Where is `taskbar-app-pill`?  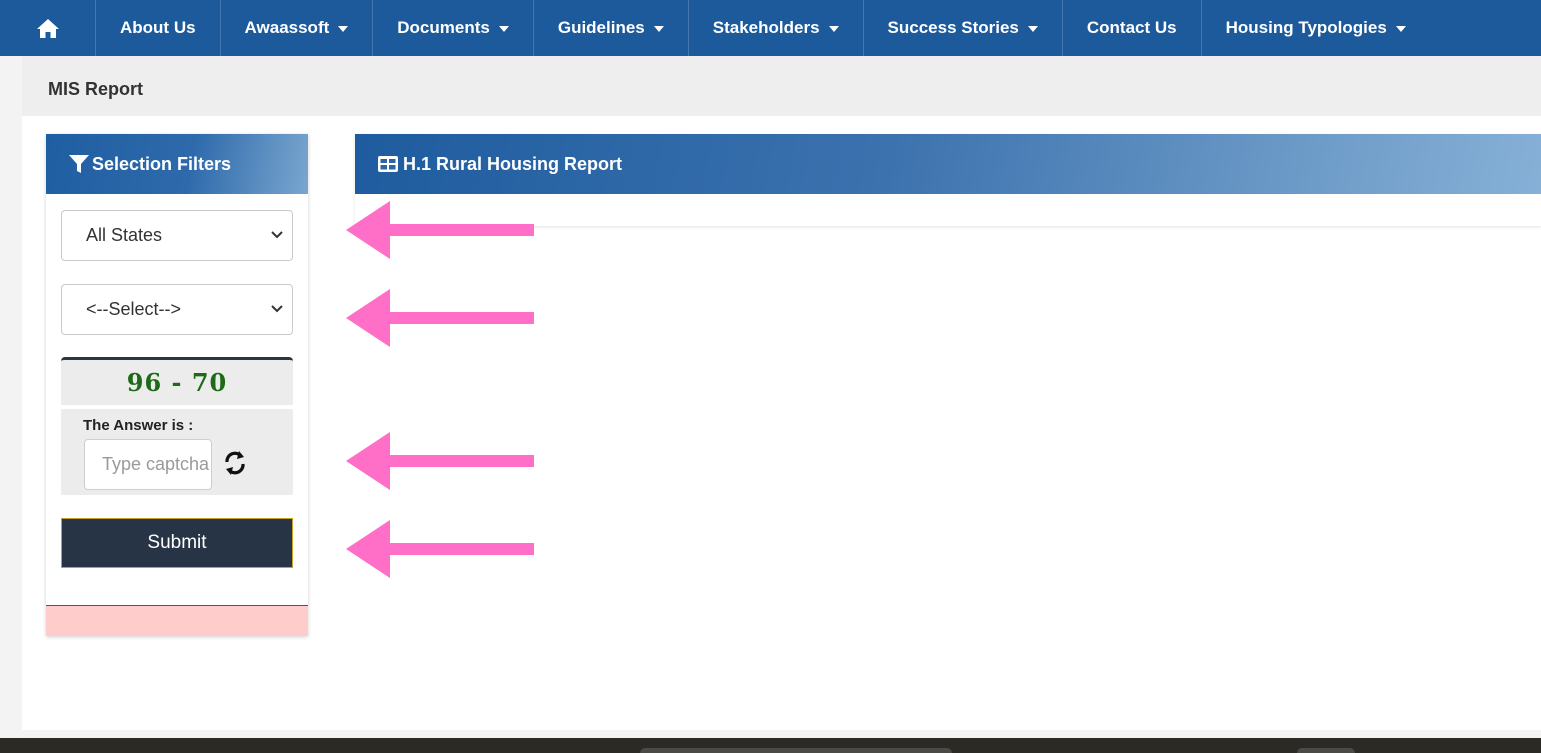 taskbar-app-pill is located at coordinates (1326, 750).